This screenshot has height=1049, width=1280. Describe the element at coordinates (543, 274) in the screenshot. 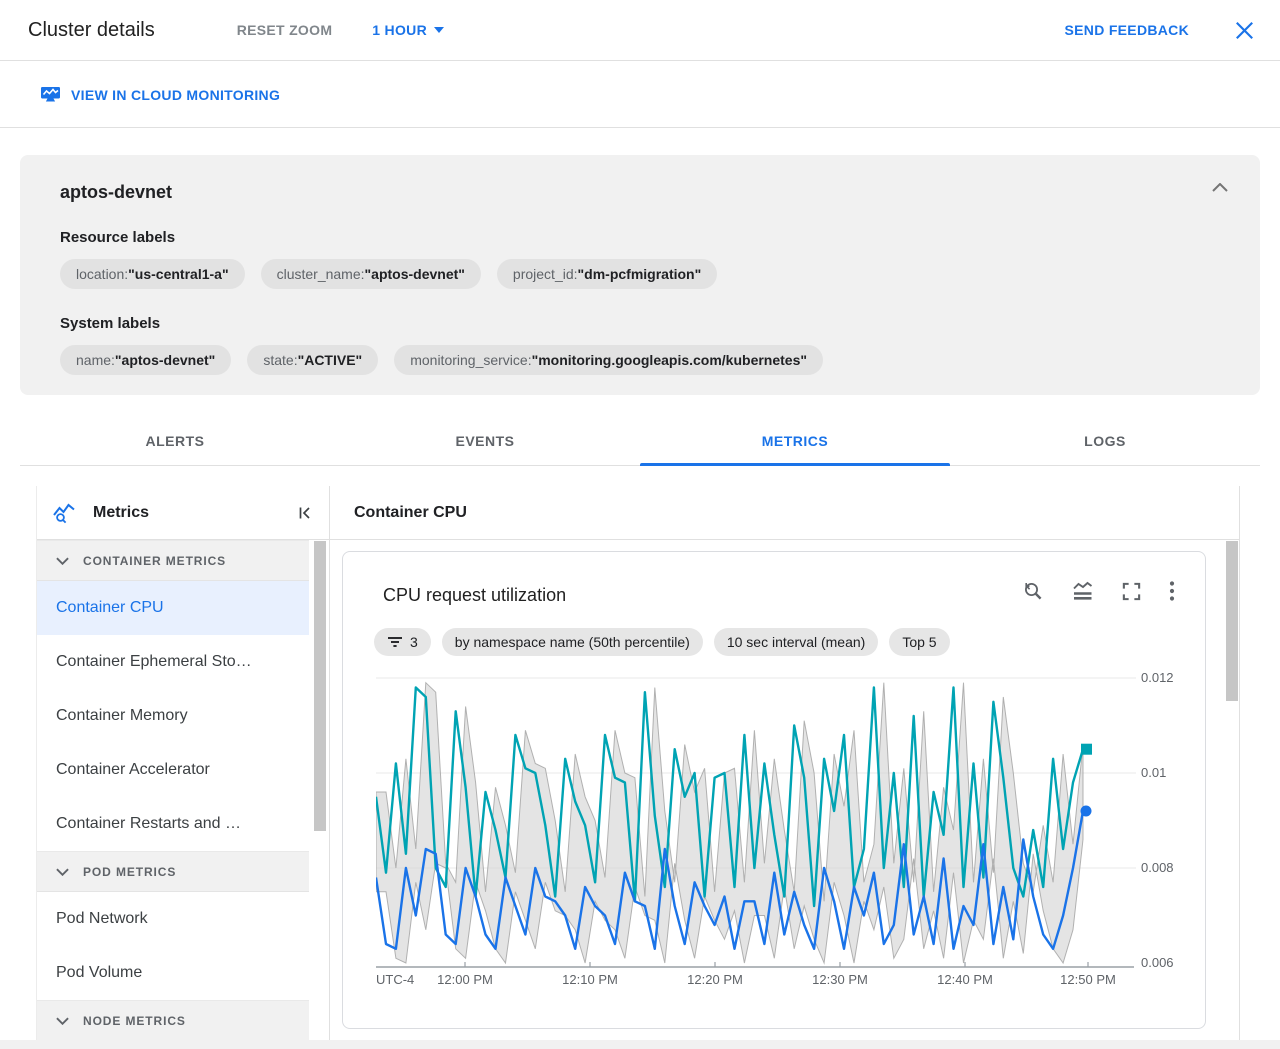

I see `pill-key: project_id` at that location.